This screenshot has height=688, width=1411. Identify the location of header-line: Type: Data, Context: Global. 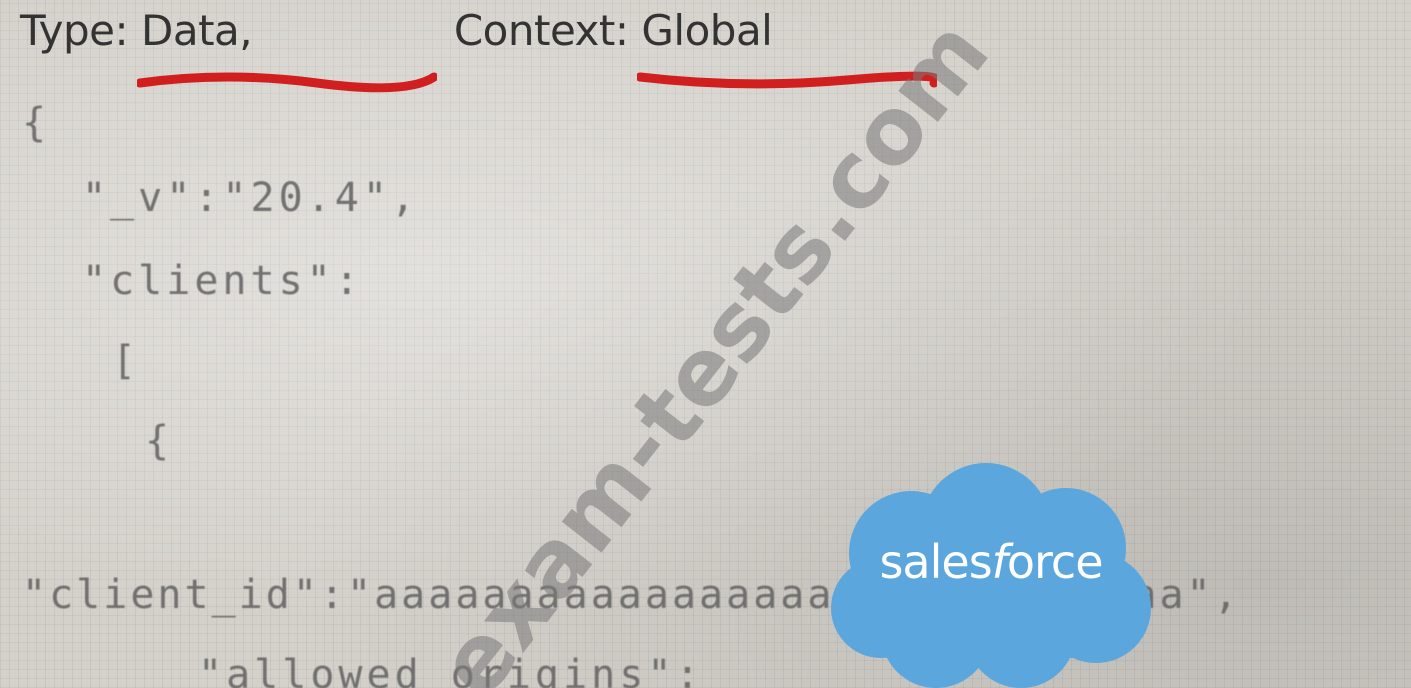
(480, 49).